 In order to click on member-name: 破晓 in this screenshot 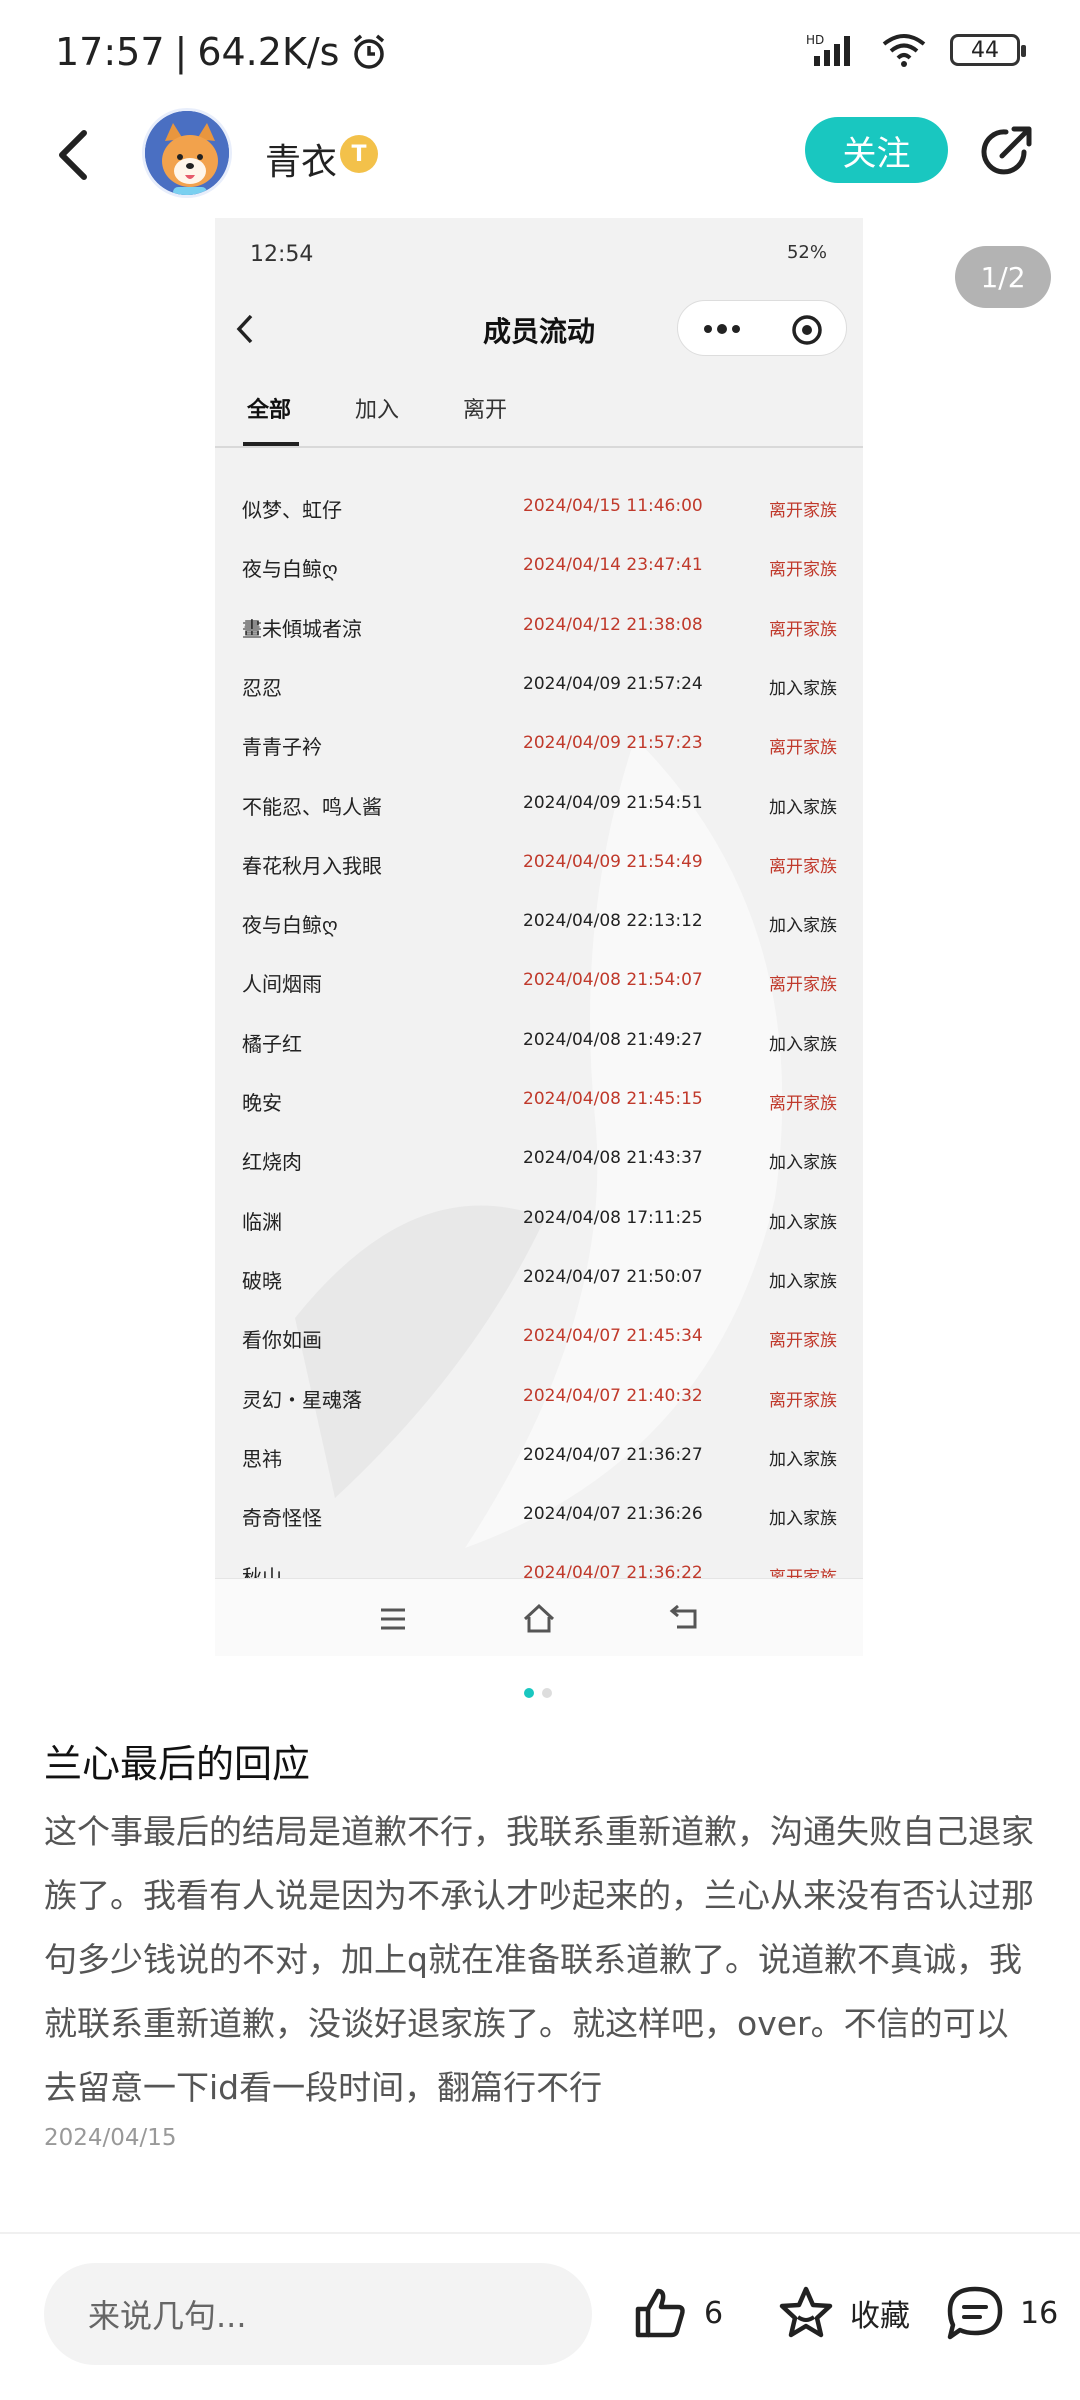, I will do `click(262, 1280)`.